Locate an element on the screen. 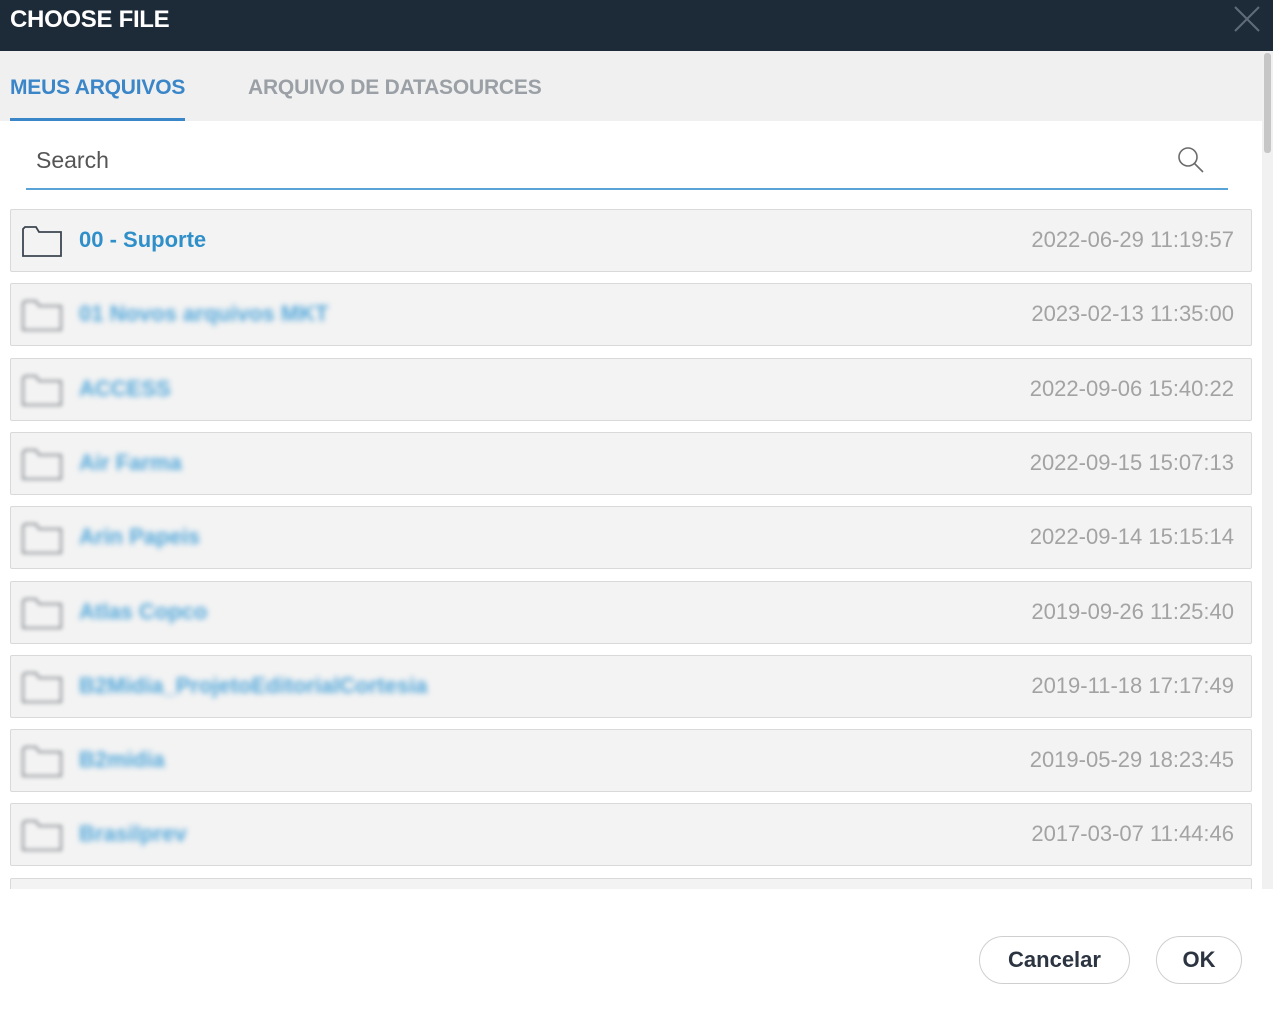 Image resolution: width=1273 pixels, height=1009 pixels. file-name: 00 - Suporte is located at coordinates (143, 239).